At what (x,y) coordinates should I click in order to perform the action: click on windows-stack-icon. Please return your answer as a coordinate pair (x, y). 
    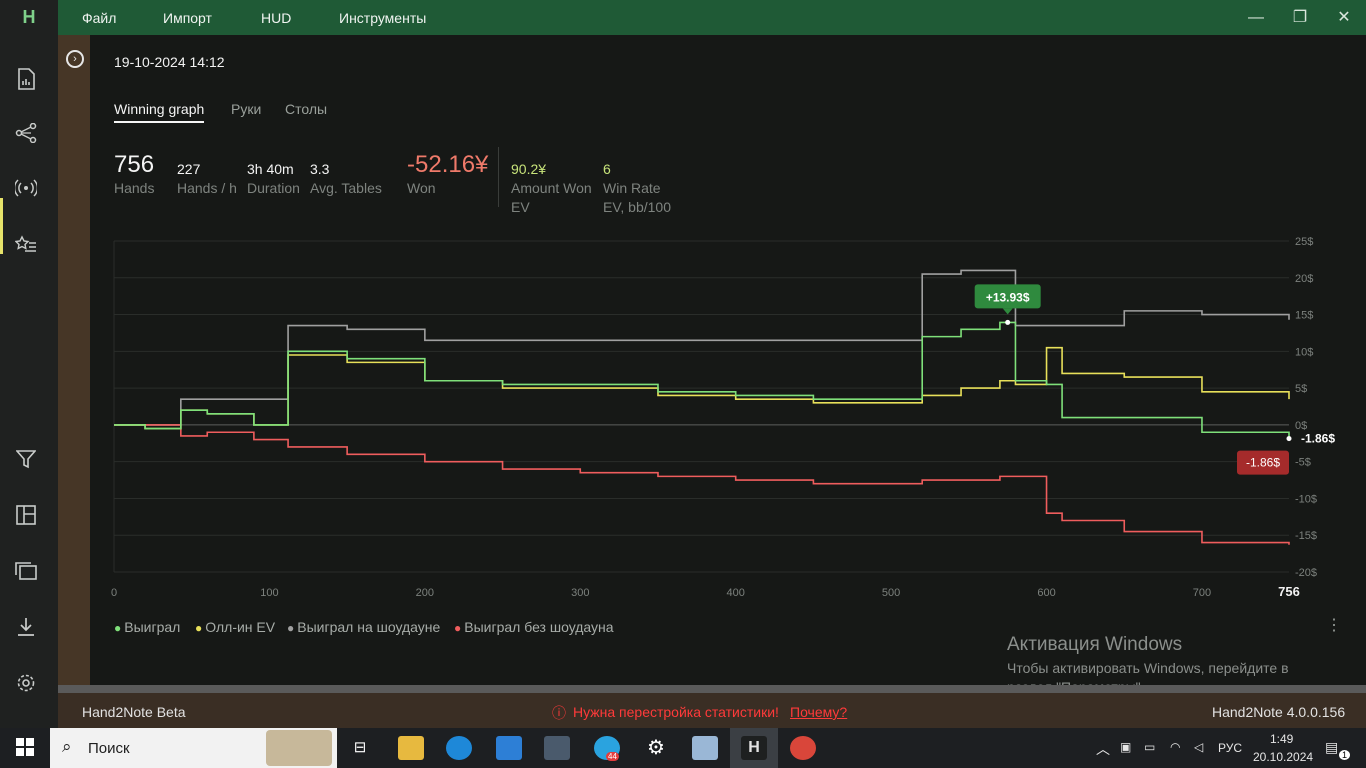
    Looking at the image, I should click on (26, 572).